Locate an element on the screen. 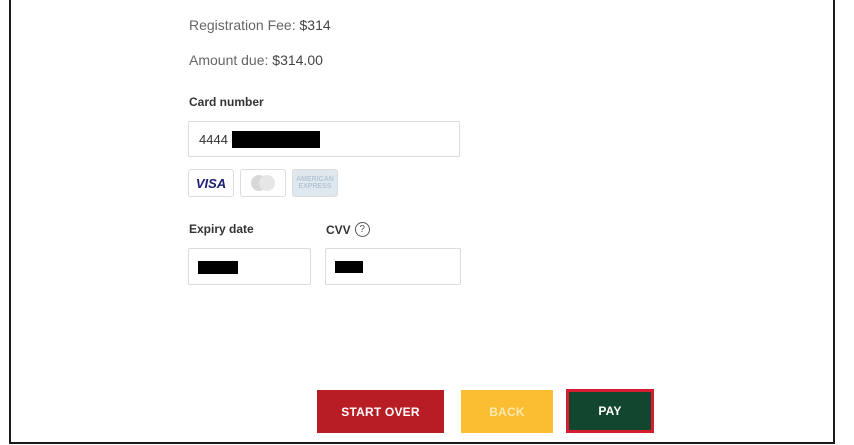  fee-label: Registration Fee: is located at coordinates (242, 25).